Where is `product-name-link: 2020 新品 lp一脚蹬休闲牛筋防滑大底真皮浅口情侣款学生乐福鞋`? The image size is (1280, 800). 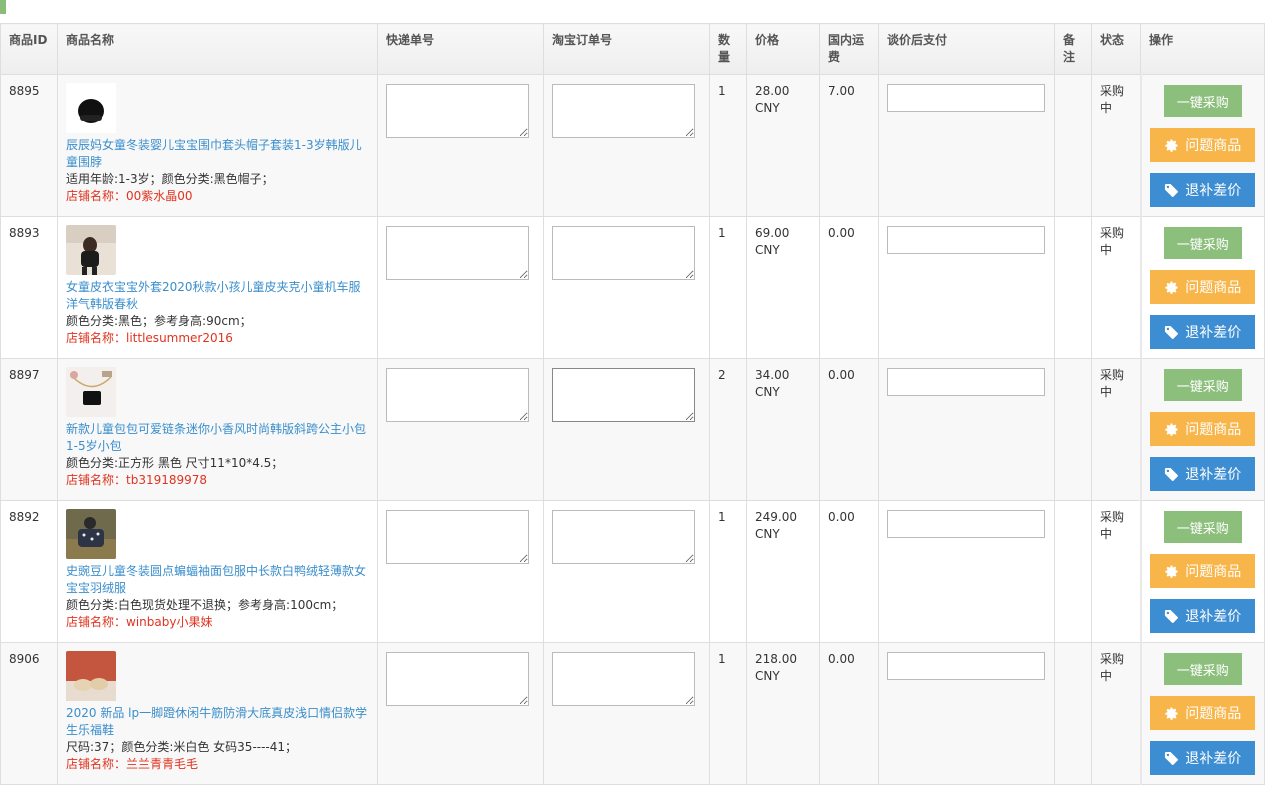 product-name-link: 2020 新品 lp一脚蹬休闲牛筋防滑大底真皮浅口情侣款学生乐福鞋 is located at coordinates (217, 722).